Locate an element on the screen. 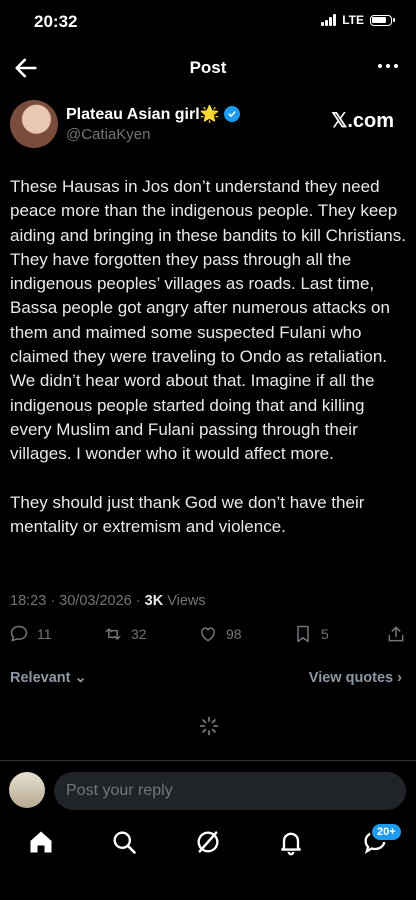 This screenshot has width=416, height=900. status-time: 20:32 is located at coordinates (56, 21).